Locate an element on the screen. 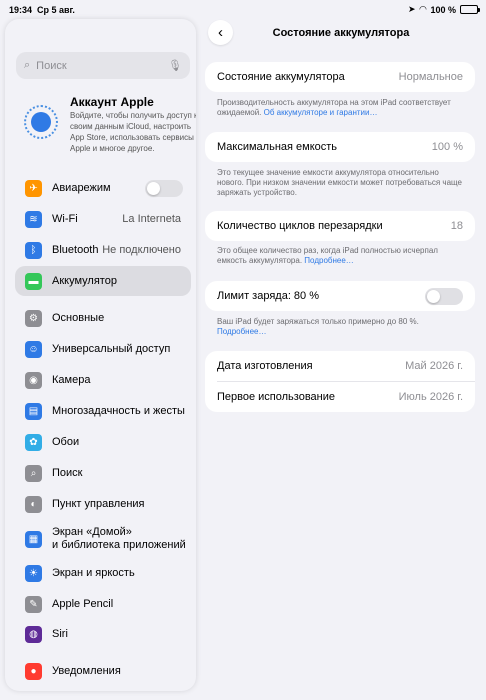 The width and height of the screenshot is (486, 700). sidebar-item-label: Универсальный доступ is located at coordinates (111, 348).